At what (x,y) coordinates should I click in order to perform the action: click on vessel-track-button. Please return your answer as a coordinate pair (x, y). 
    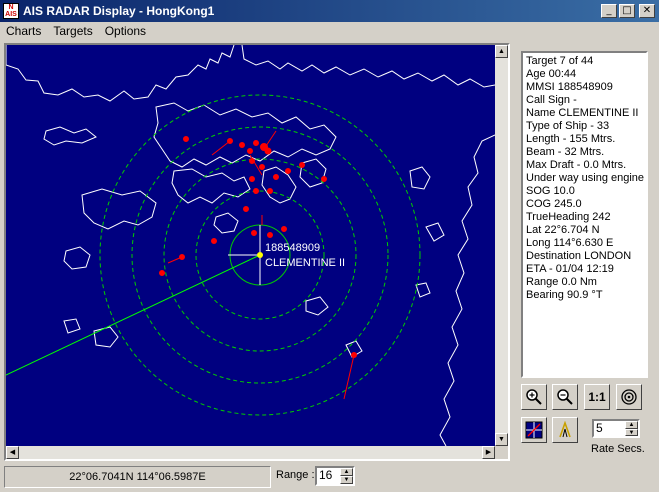
    Looking at the image, I should click on (565, 430).